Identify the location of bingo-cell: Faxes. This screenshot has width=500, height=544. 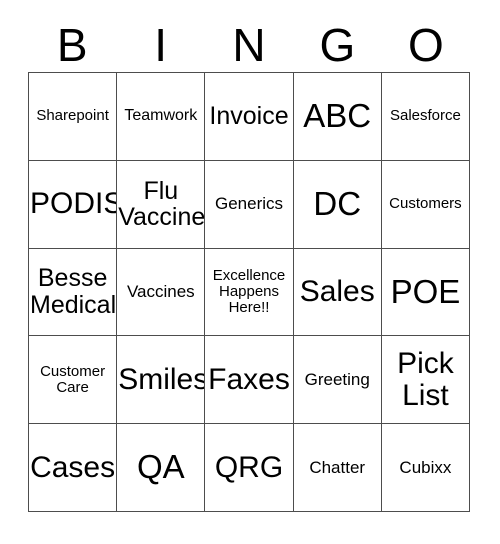
(249, 380).